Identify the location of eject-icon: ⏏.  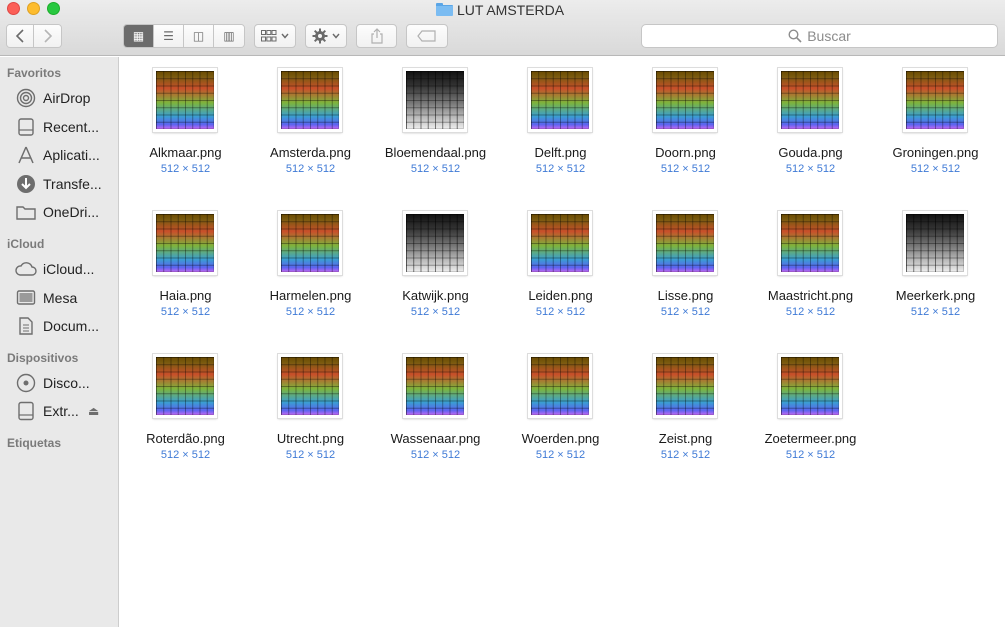
(93, 411).